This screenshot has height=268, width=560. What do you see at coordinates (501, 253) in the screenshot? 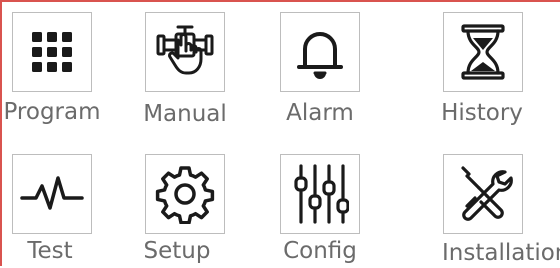
I see `installation-label: Installation` at bounding box center [501, 253].